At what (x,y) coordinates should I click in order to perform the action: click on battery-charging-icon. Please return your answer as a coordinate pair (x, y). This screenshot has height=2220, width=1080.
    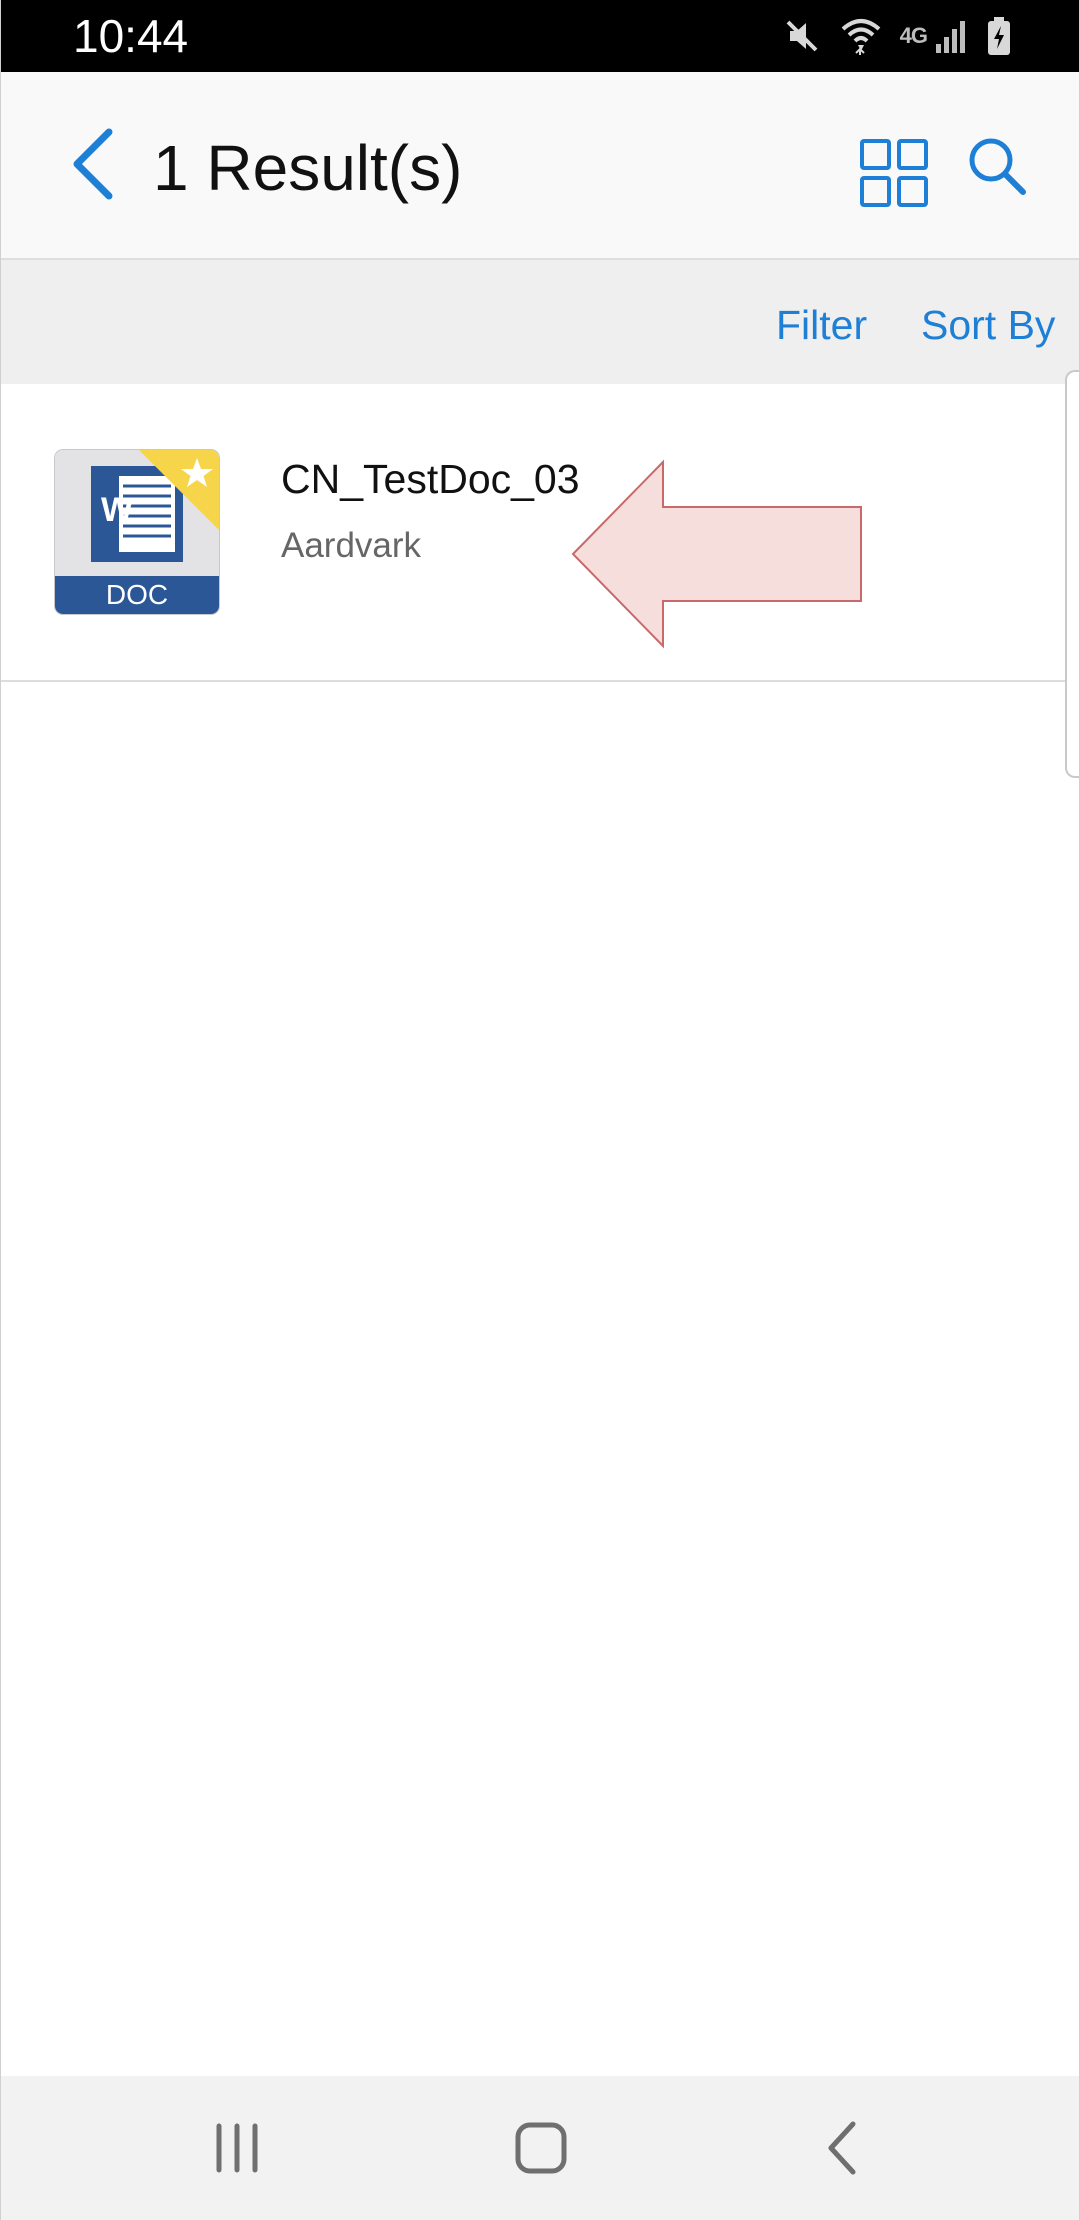
    Looking at the image, I should click on (999, 36).